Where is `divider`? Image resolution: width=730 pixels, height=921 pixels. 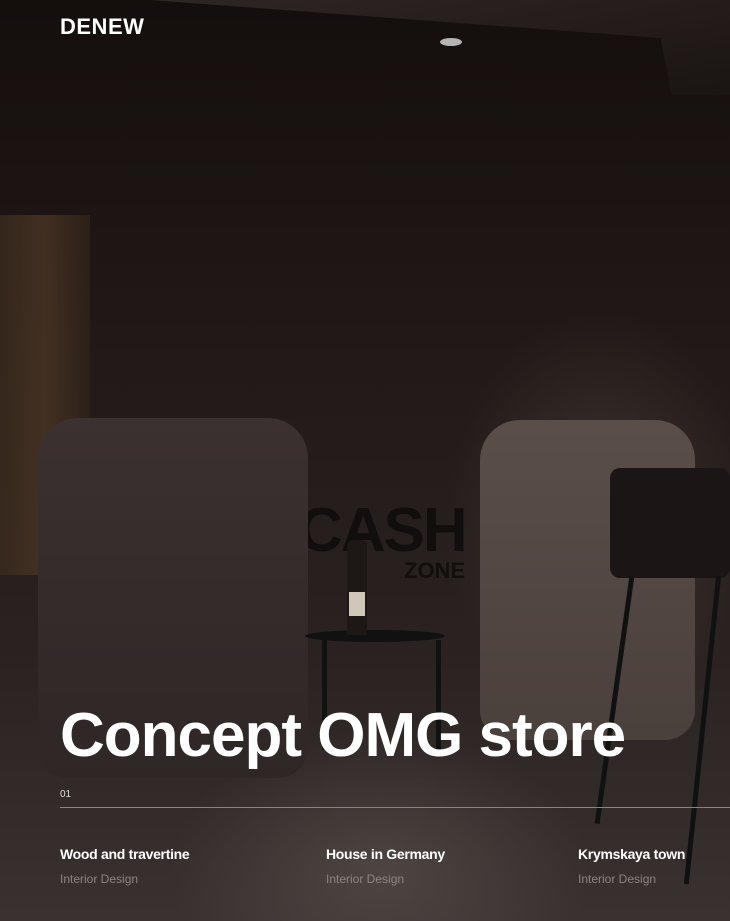 divider is located at coordinates (395, 807).